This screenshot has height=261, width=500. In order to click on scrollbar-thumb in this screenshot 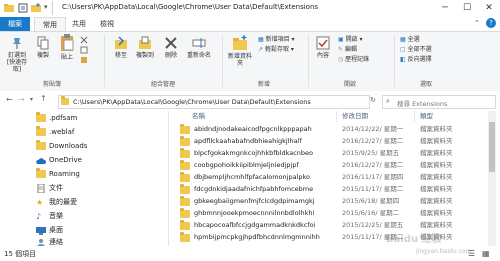, I will do `click(492, 147)`.